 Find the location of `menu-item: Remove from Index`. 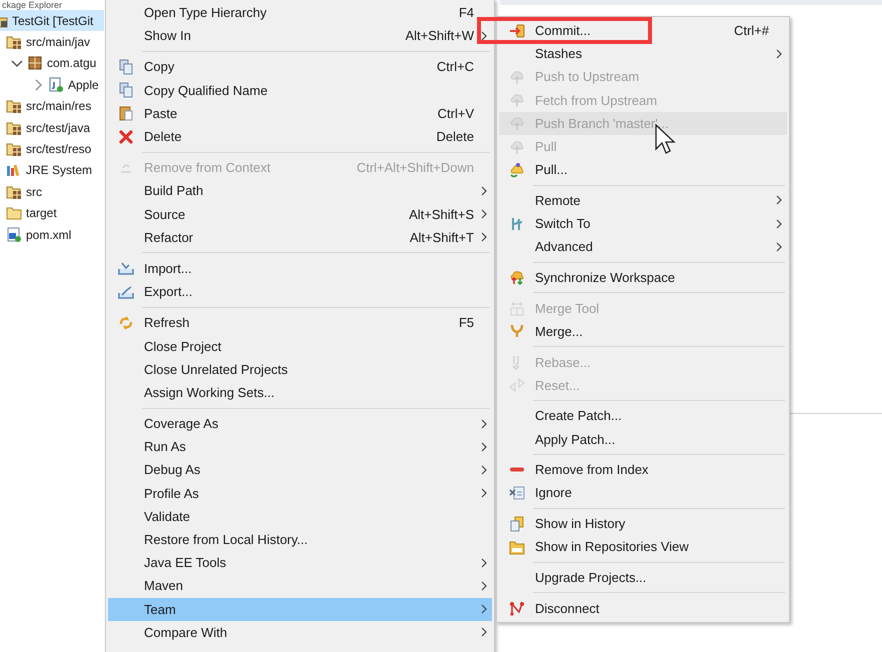

menu-item: Remove from Index is located at coordinates (643, 470).